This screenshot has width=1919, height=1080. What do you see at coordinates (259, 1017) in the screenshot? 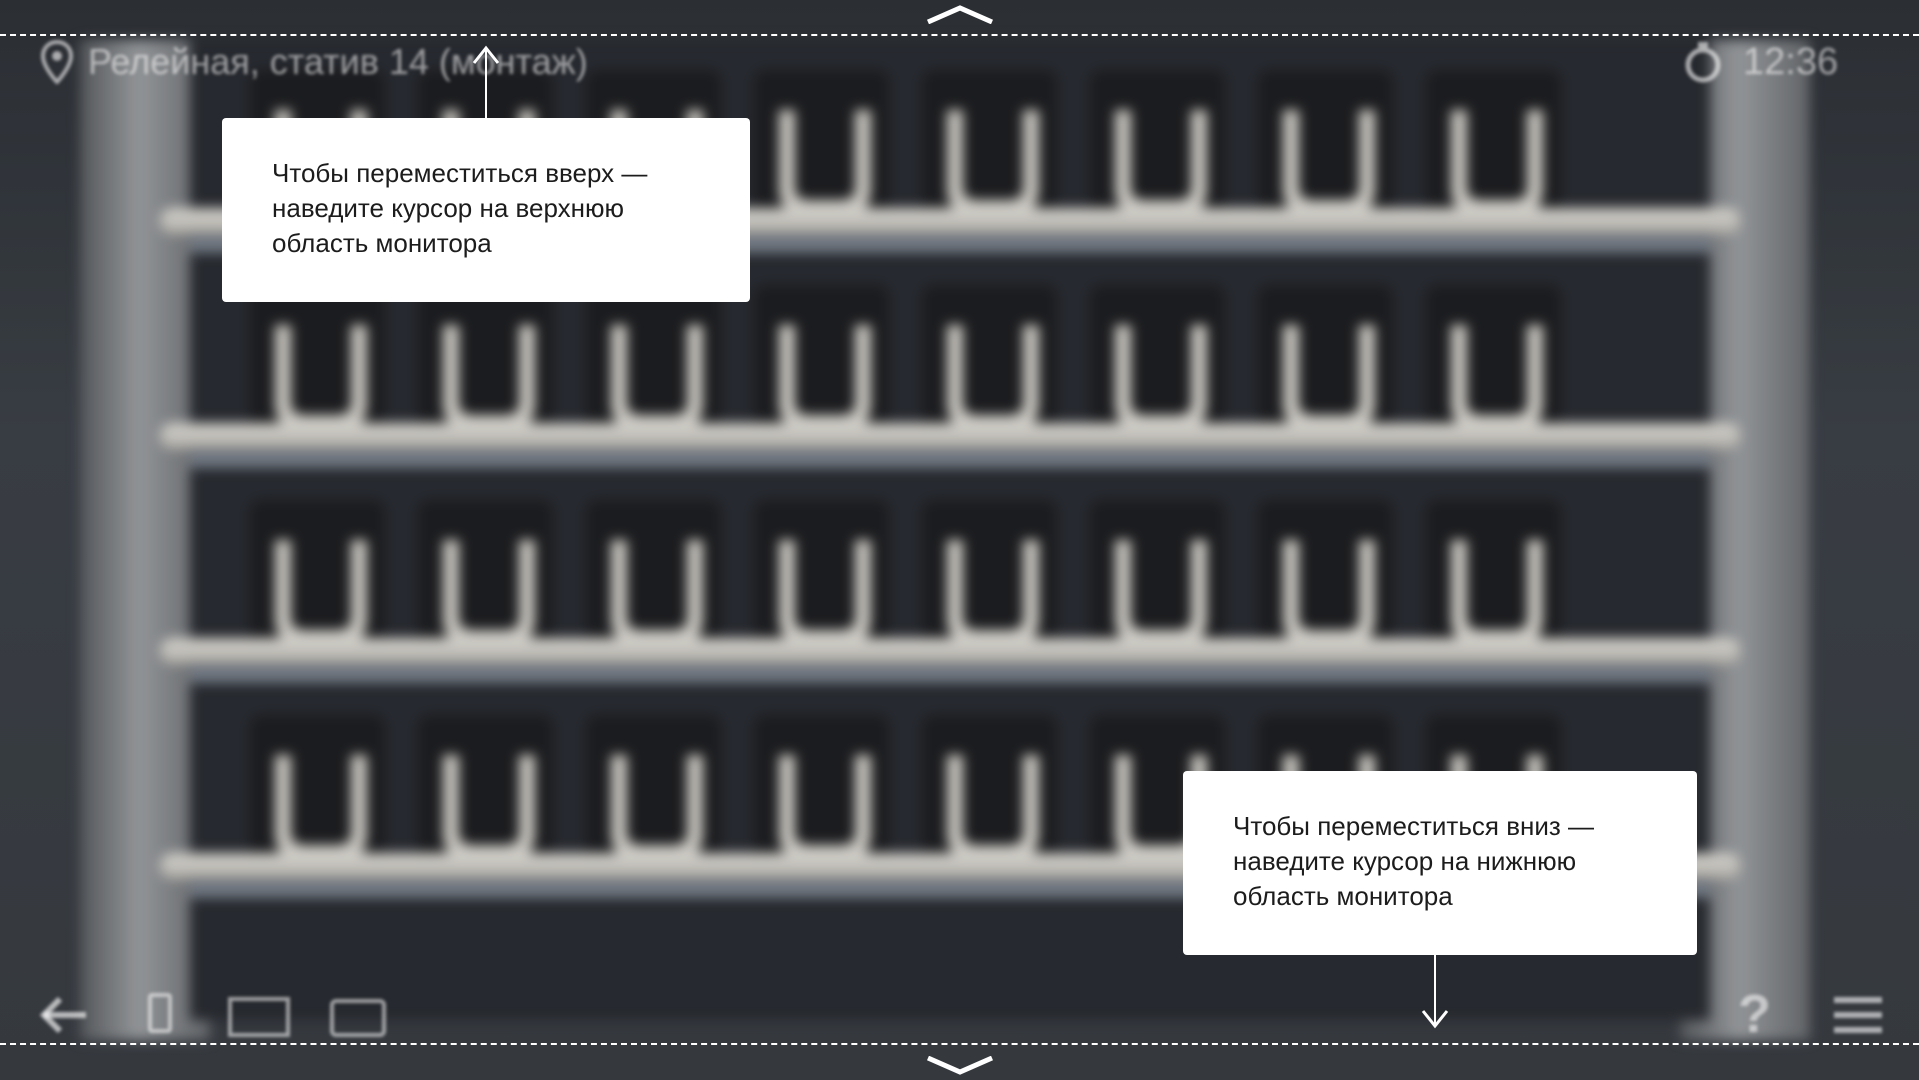
I see `map-icon` at bounding box center [259, 1017].